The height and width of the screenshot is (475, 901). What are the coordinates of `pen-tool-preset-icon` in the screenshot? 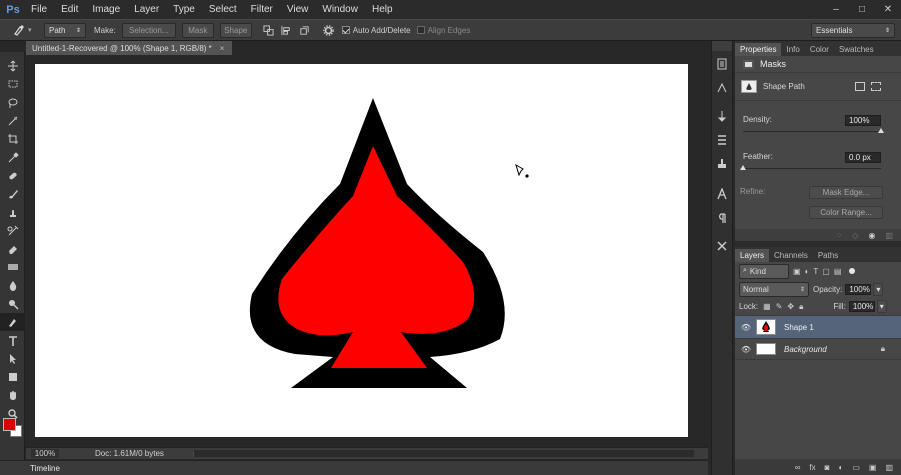 It's located at (19, 30).